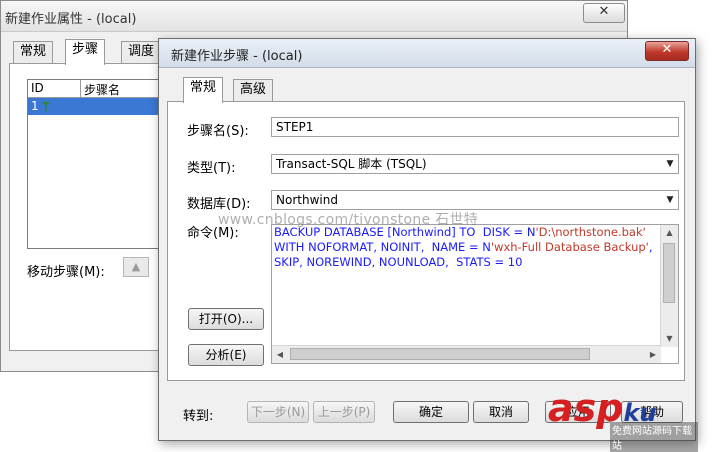  Describe the element at coordinates (427, 53) in the screenshot. I see `dialog-titlebar: 新建作业步骤 - (local) ✕` at that location.